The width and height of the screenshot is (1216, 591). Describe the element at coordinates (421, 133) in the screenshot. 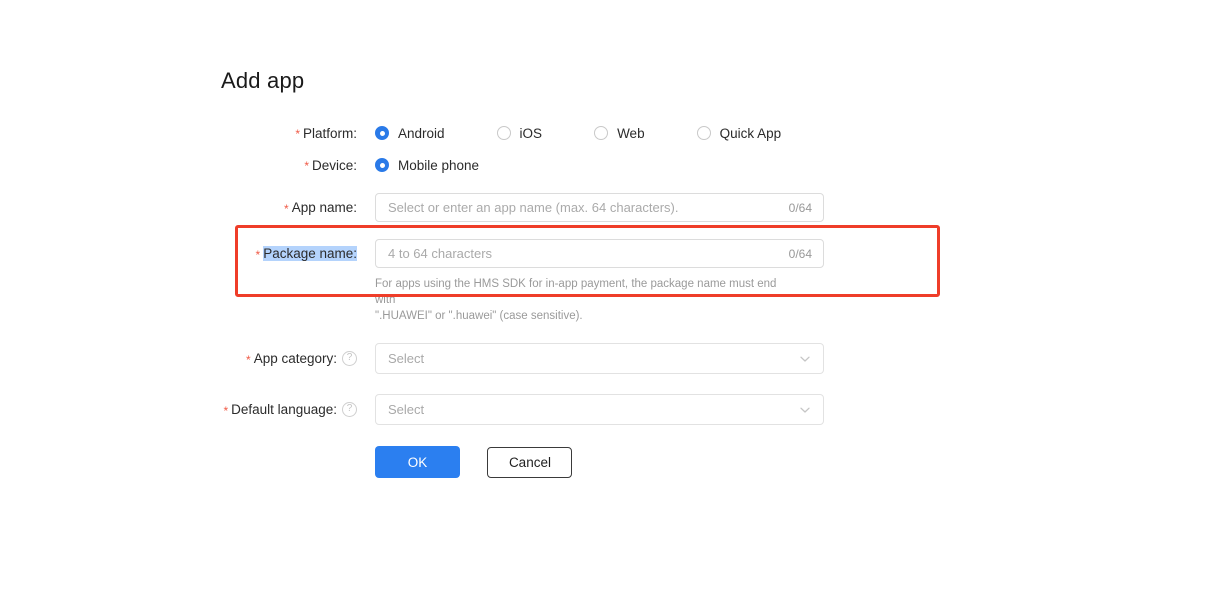

I see `radio-label: Android` at that location.